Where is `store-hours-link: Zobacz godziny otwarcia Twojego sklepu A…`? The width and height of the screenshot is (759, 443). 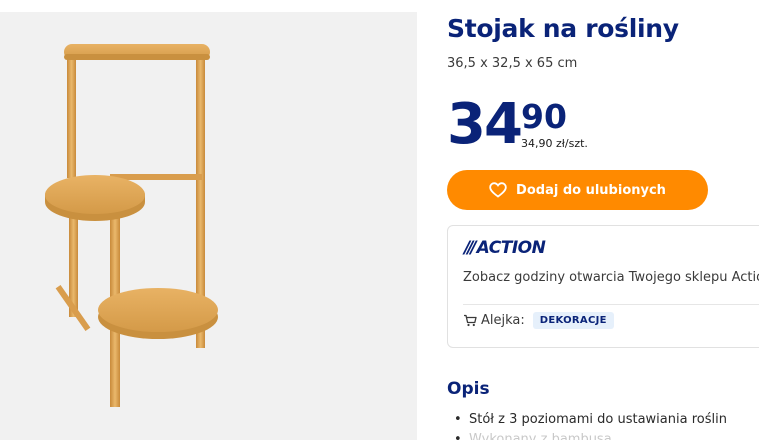
store-hours-link: Zobacz godziny otwarcia Twojego sklepu A… is located at coordinates (611, 277).